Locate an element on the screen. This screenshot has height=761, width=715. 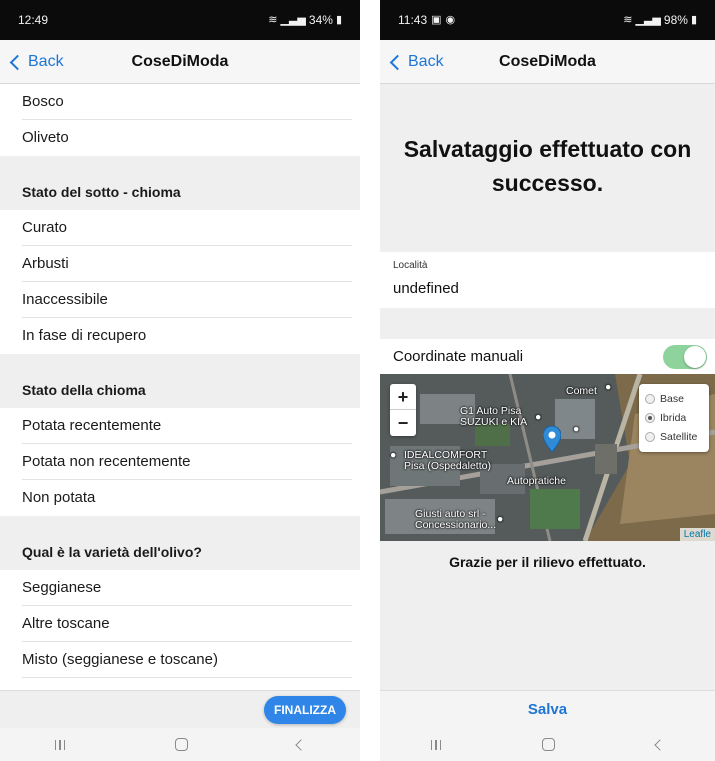
layer-option-ibrida: Ibrida is located at coordinates (674, 417).